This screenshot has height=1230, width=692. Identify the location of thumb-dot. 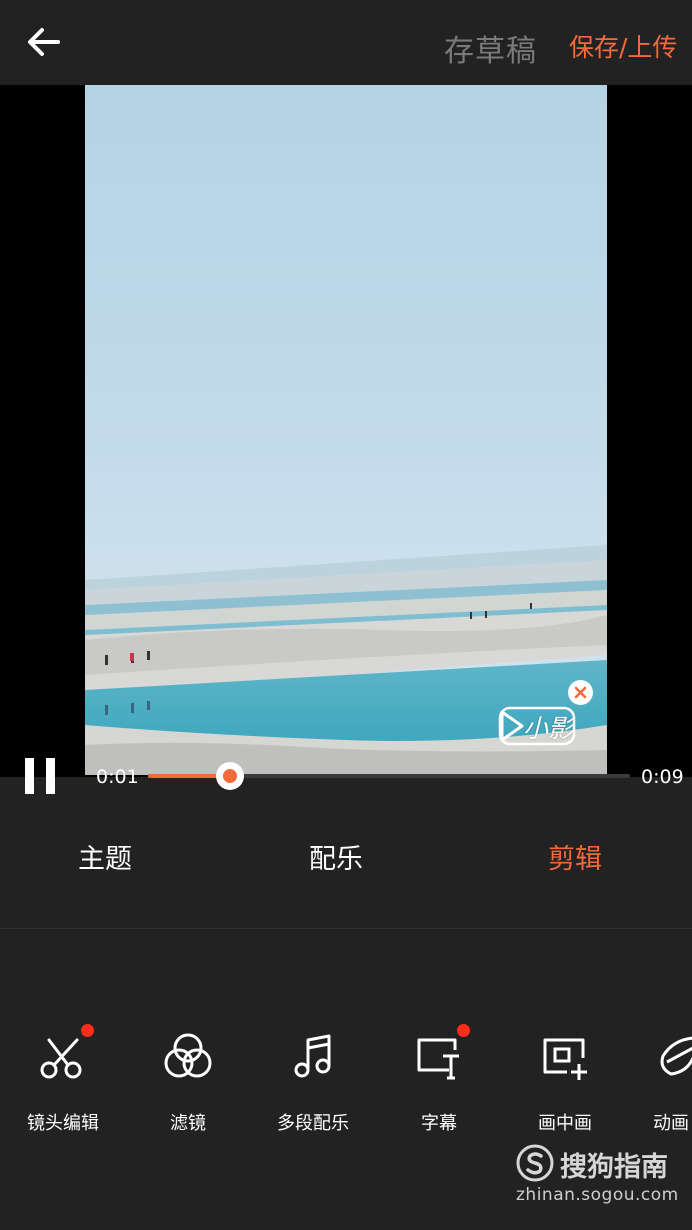
(230, 776).